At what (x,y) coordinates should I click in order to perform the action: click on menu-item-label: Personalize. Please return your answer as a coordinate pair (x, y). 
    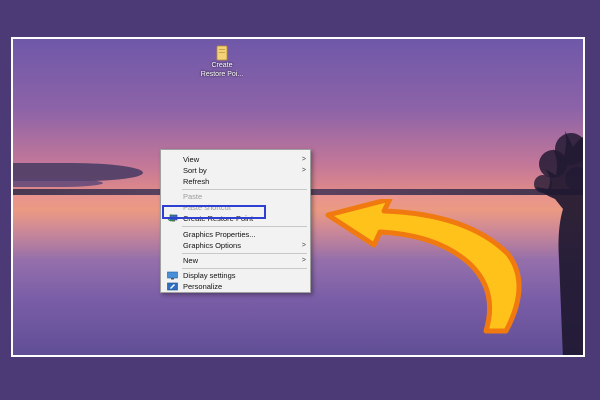
    Looking at the image, I should click on (203, 286).